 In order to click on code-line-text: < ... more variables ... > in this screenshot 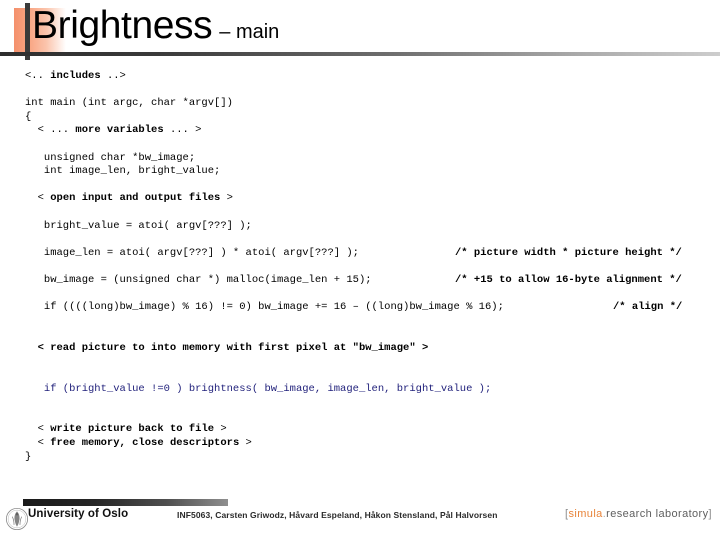, I will do `click(113, 130)`.